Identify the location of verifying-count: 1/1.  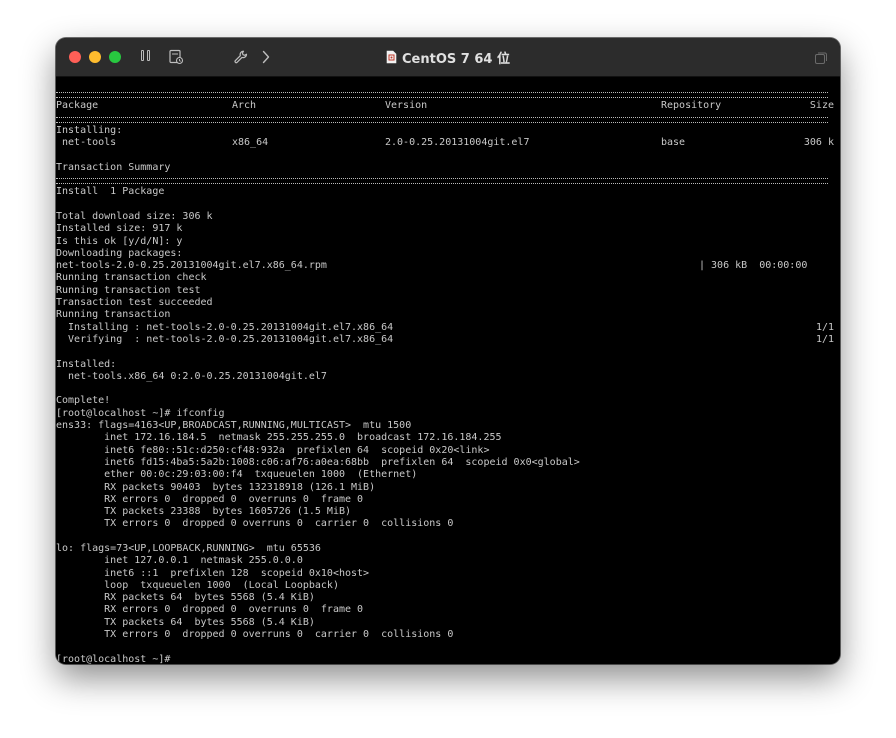
(824, 339).